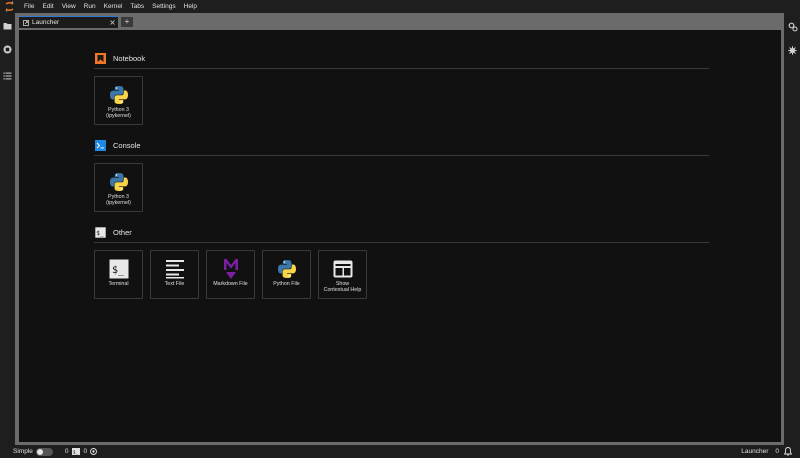  What do you see at coordinates (47, 6) in the screenshot?
I see `menu-edit: Edit` at bounding box center [47, 6].